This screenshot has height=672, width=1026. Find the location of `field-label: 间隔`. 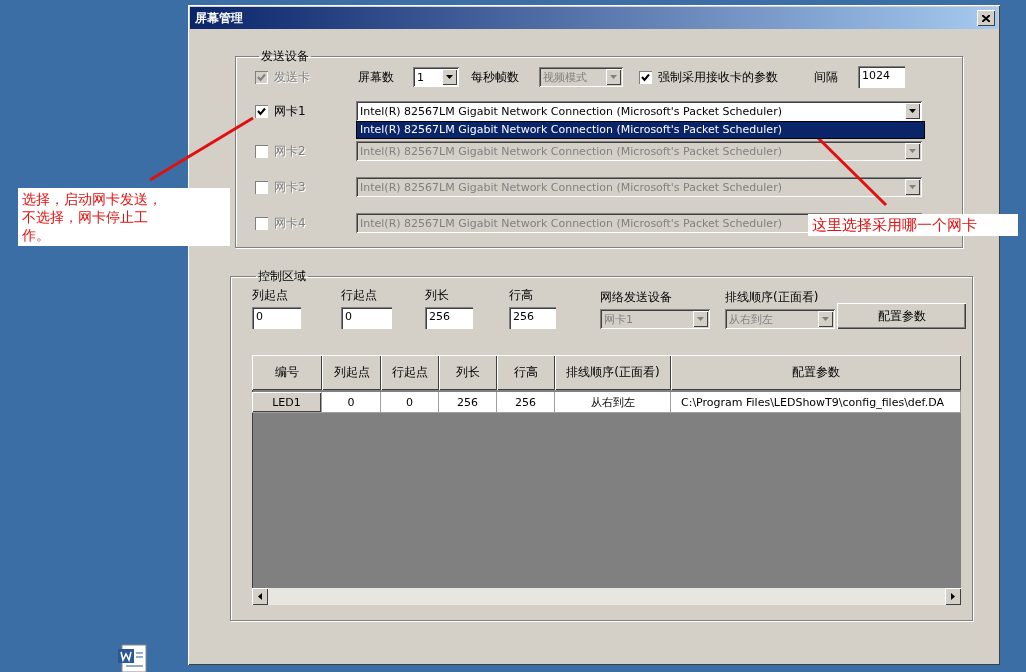

field-label: 间隔 is located at coordinates (826, 77).